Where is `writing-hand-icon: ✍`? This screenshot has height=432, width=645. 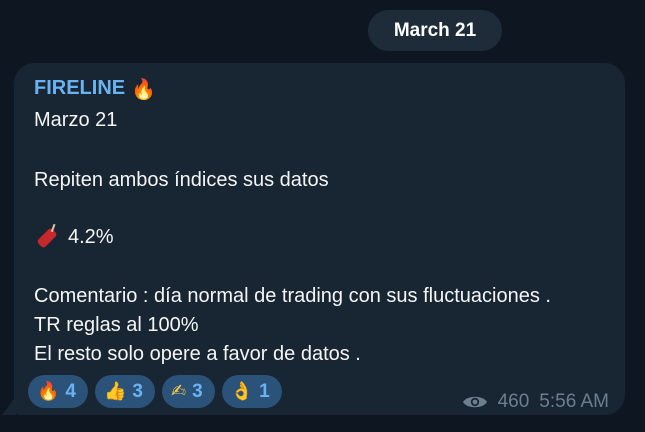
writing-hand-icon: ✍ is located at coordinates (179, 391).